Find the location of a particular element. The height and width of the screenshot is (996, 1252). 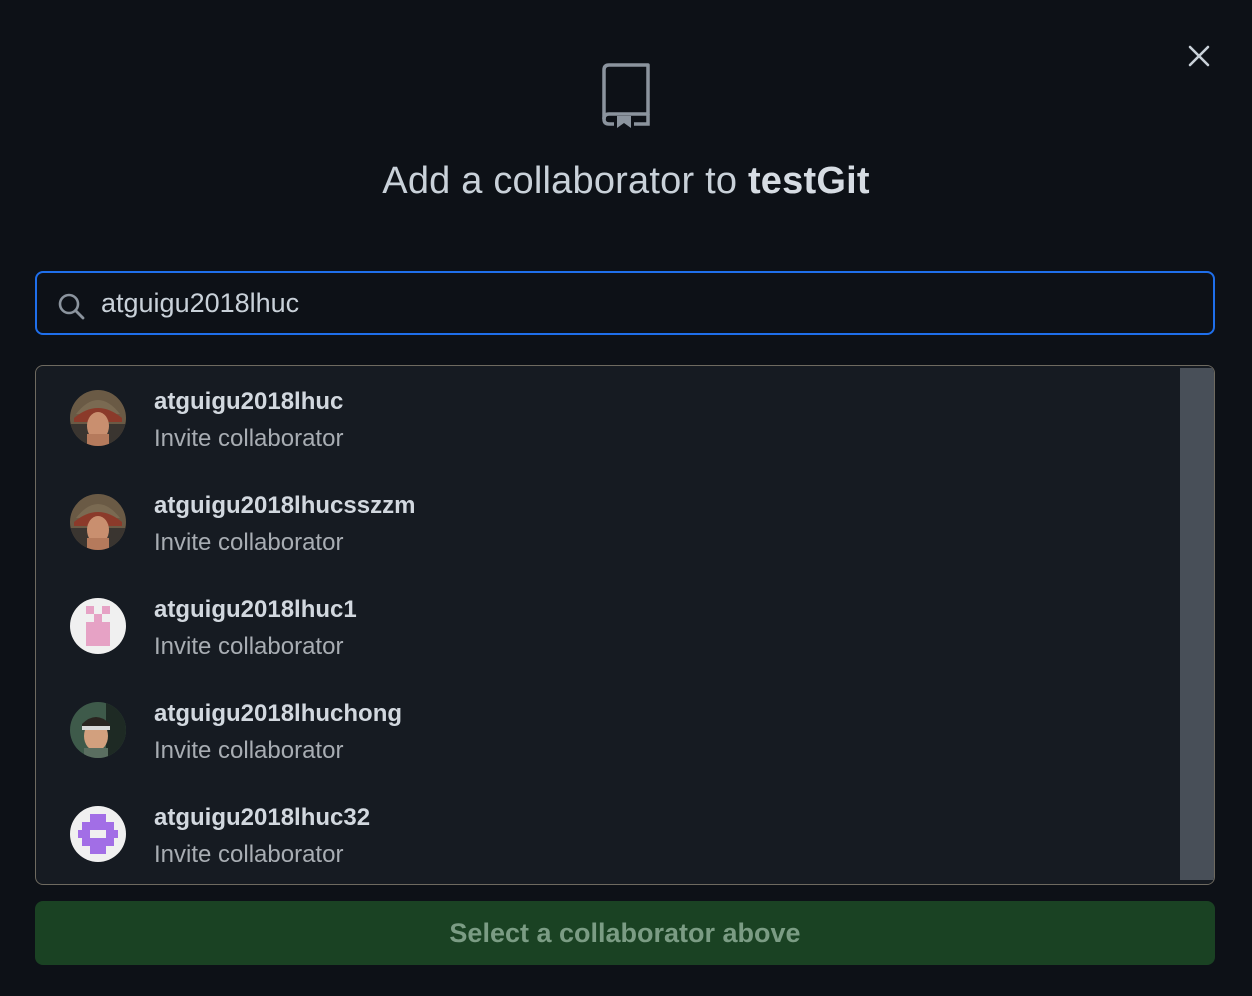

dialog-title-prefix: Add a collaborator to is located at coordinates (560, 181).